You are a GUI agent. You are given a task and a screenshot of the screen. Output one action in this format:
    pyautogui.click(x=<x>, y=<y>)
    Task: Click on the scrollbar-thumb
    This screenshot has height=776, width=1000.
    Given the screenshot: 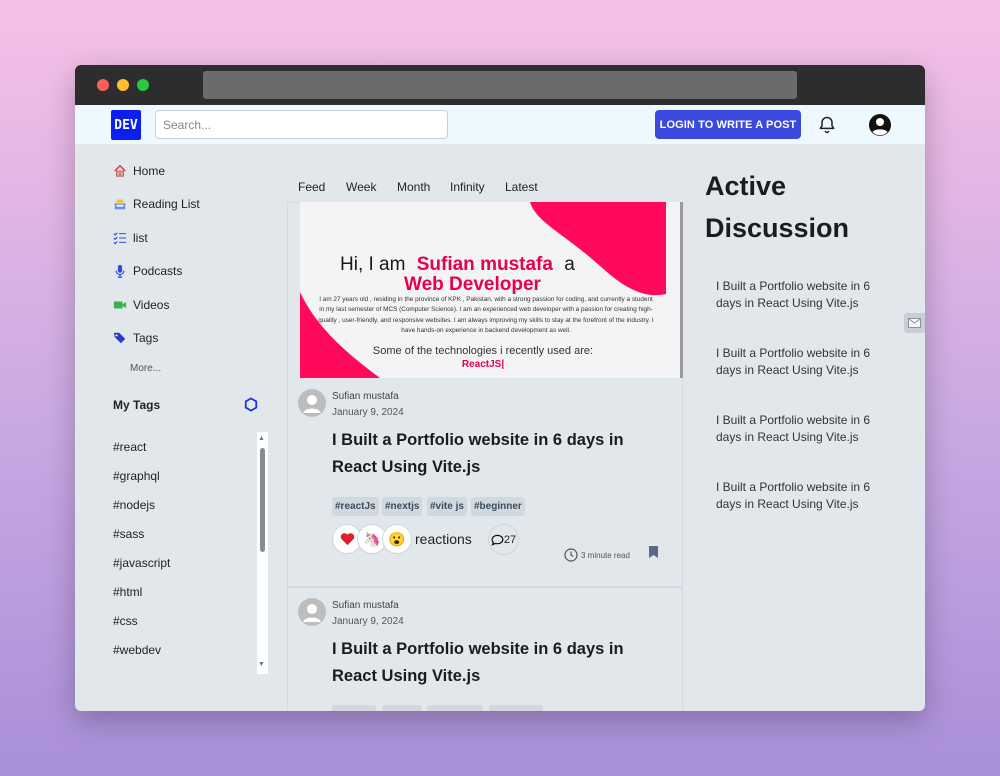 What is the action you would take?
    pyautogui.click(x=262, y=500)
    